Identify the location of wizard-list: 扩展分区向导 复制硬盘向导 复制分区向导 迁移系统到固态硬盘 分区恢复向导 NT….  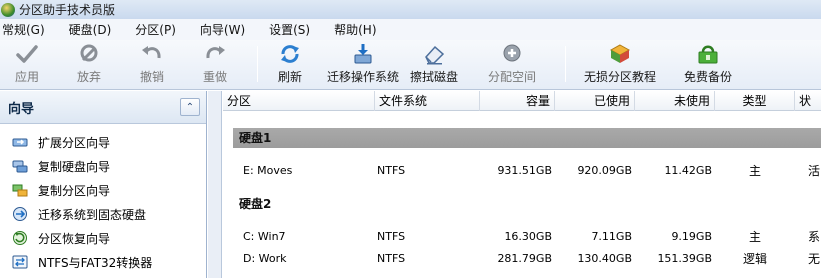
(103, 199).